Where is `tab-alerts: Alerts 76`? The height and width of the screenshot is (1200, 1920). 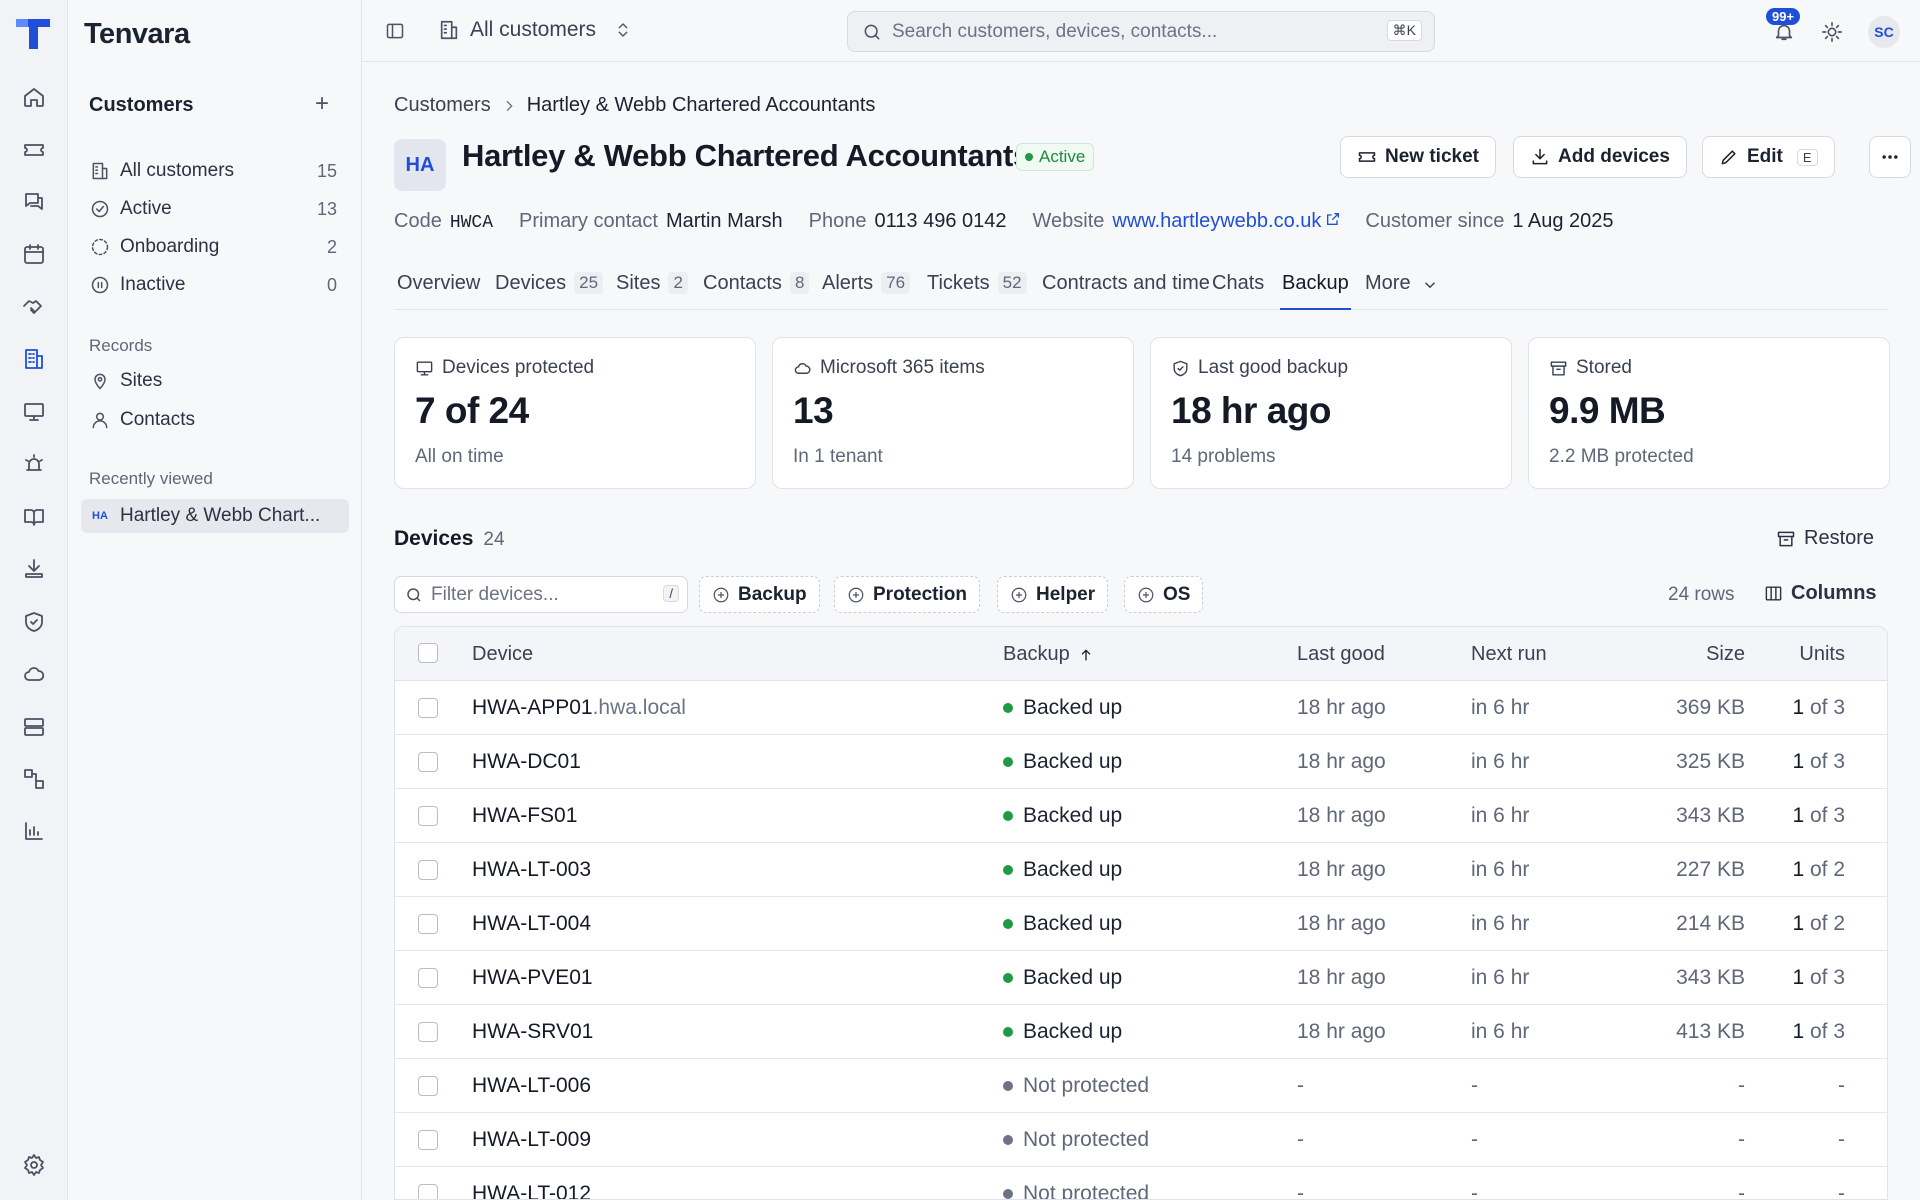
tab-alerts: Alerts 76 is located at coordinates (866, 291).